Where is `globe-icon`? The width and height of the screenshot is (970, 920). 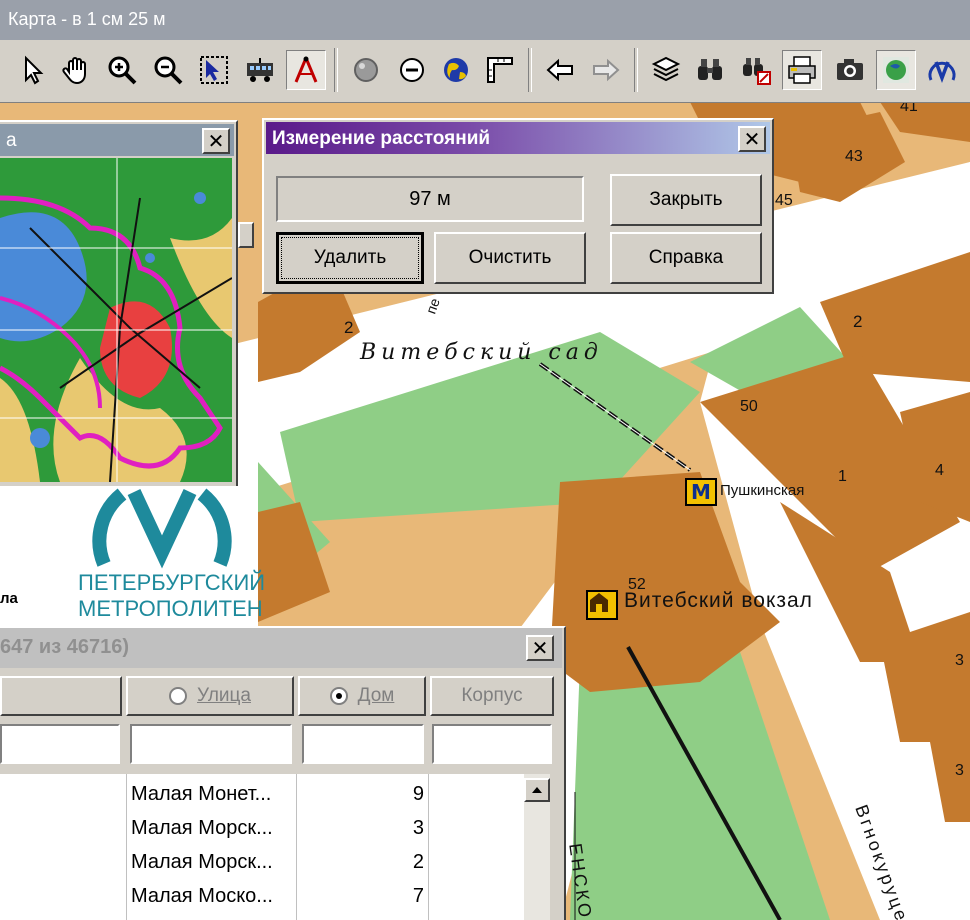
globe-icon is located at coordinates (456, 70).